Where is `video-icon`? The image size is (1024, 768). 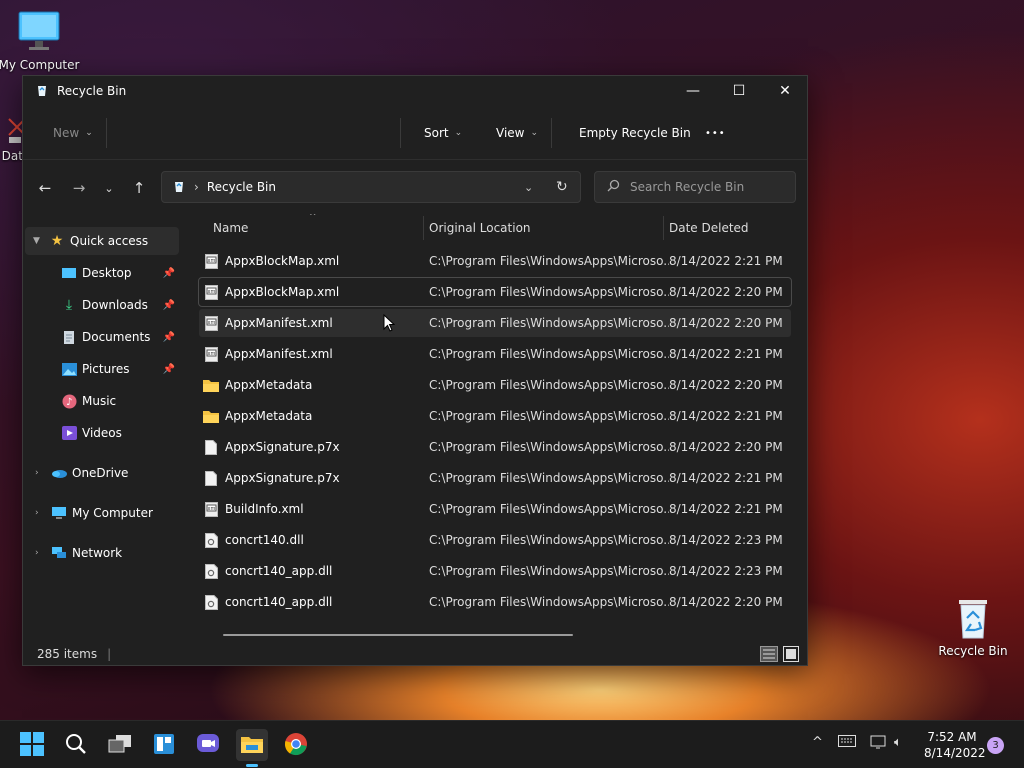 video-icon is located at coordinates (69, 433).